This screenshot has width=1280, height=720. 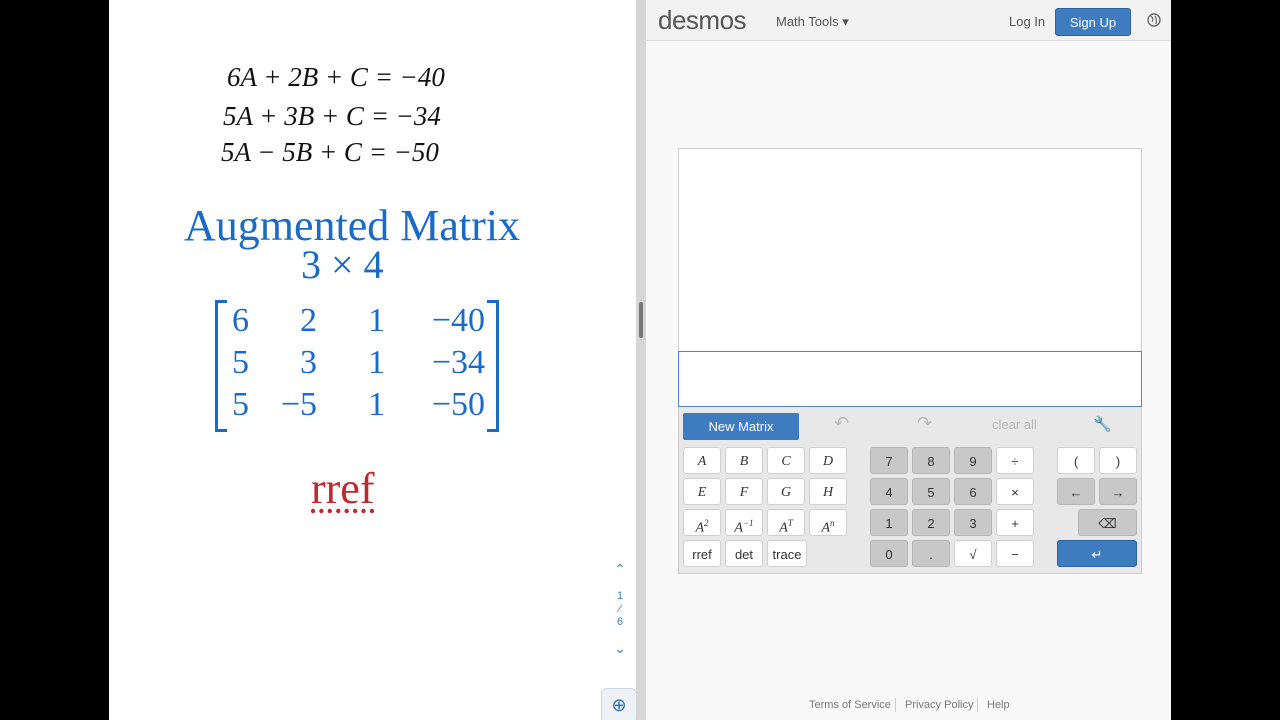 What do you see at coordinates (1015, 522) in the screenshot?
I see `key-plus: +` at bounding box center [1015, 522].